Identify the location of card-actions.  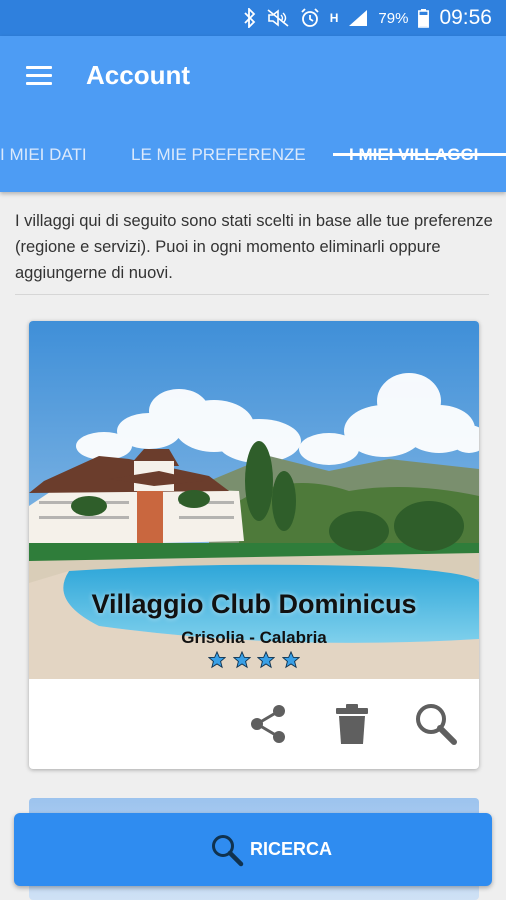
(254, 724).